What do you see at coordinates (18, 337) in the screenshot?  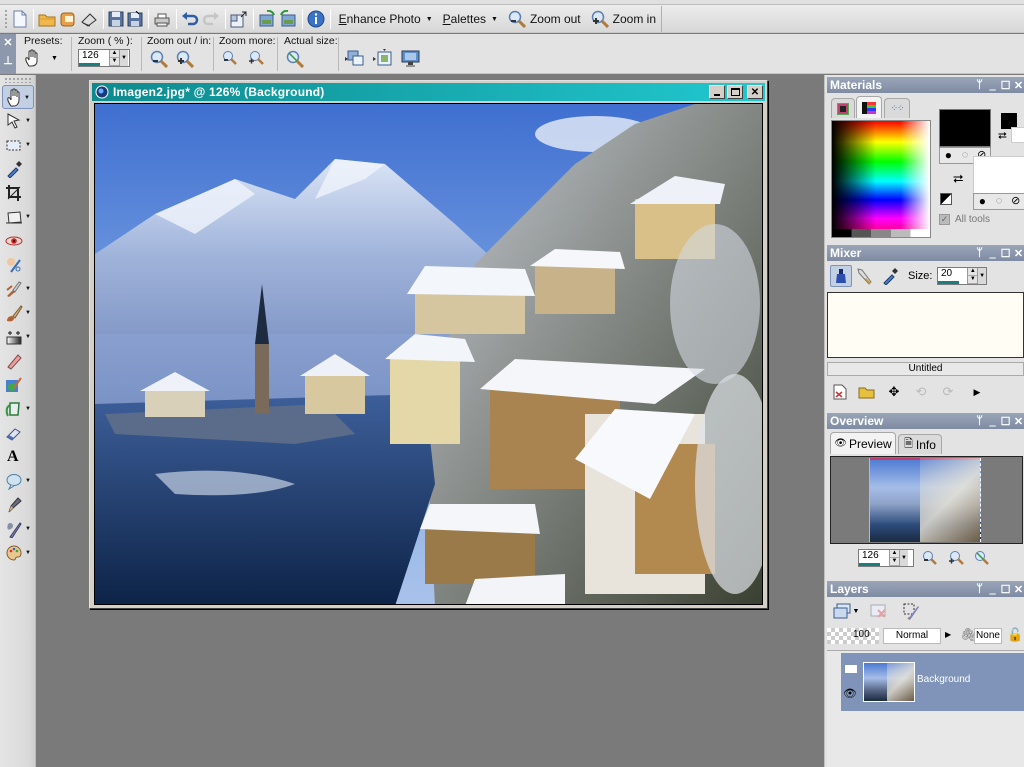 I see `lighten-darken-tool: ▼` at bounding box center [18, 337].